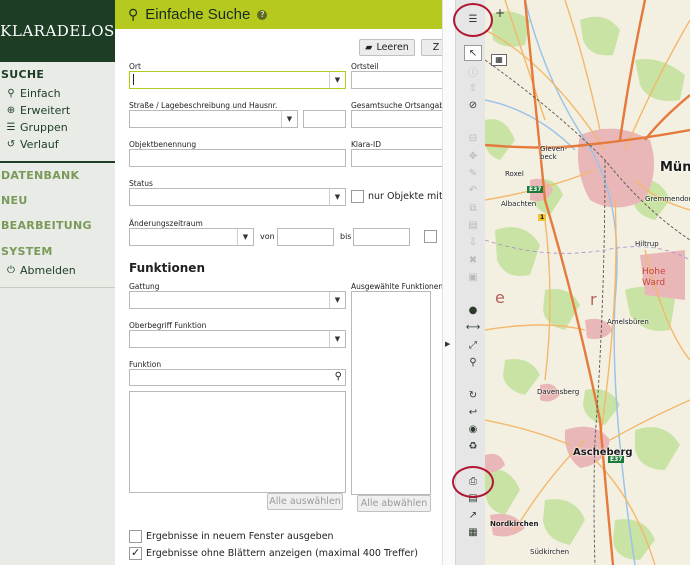 The width and height of the screenshot is (690, 565). Describe the element at coordinates (514, 524) in the screenshot. I see `map-label-nordkirchen: Nordkirchen` at that location.